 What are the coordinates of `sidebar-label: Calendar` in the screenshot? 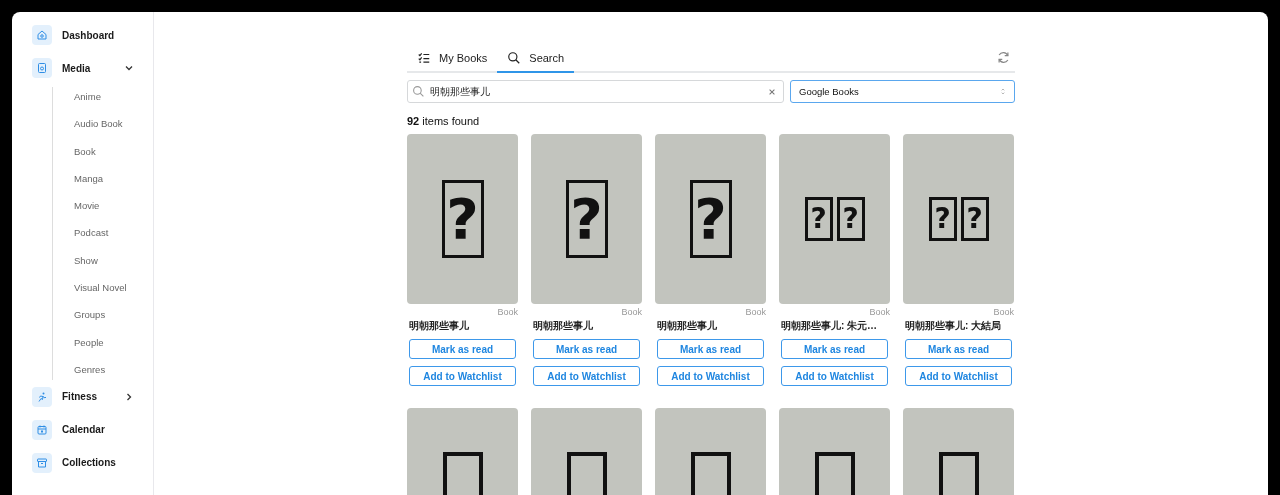 It's located at (84, 430).